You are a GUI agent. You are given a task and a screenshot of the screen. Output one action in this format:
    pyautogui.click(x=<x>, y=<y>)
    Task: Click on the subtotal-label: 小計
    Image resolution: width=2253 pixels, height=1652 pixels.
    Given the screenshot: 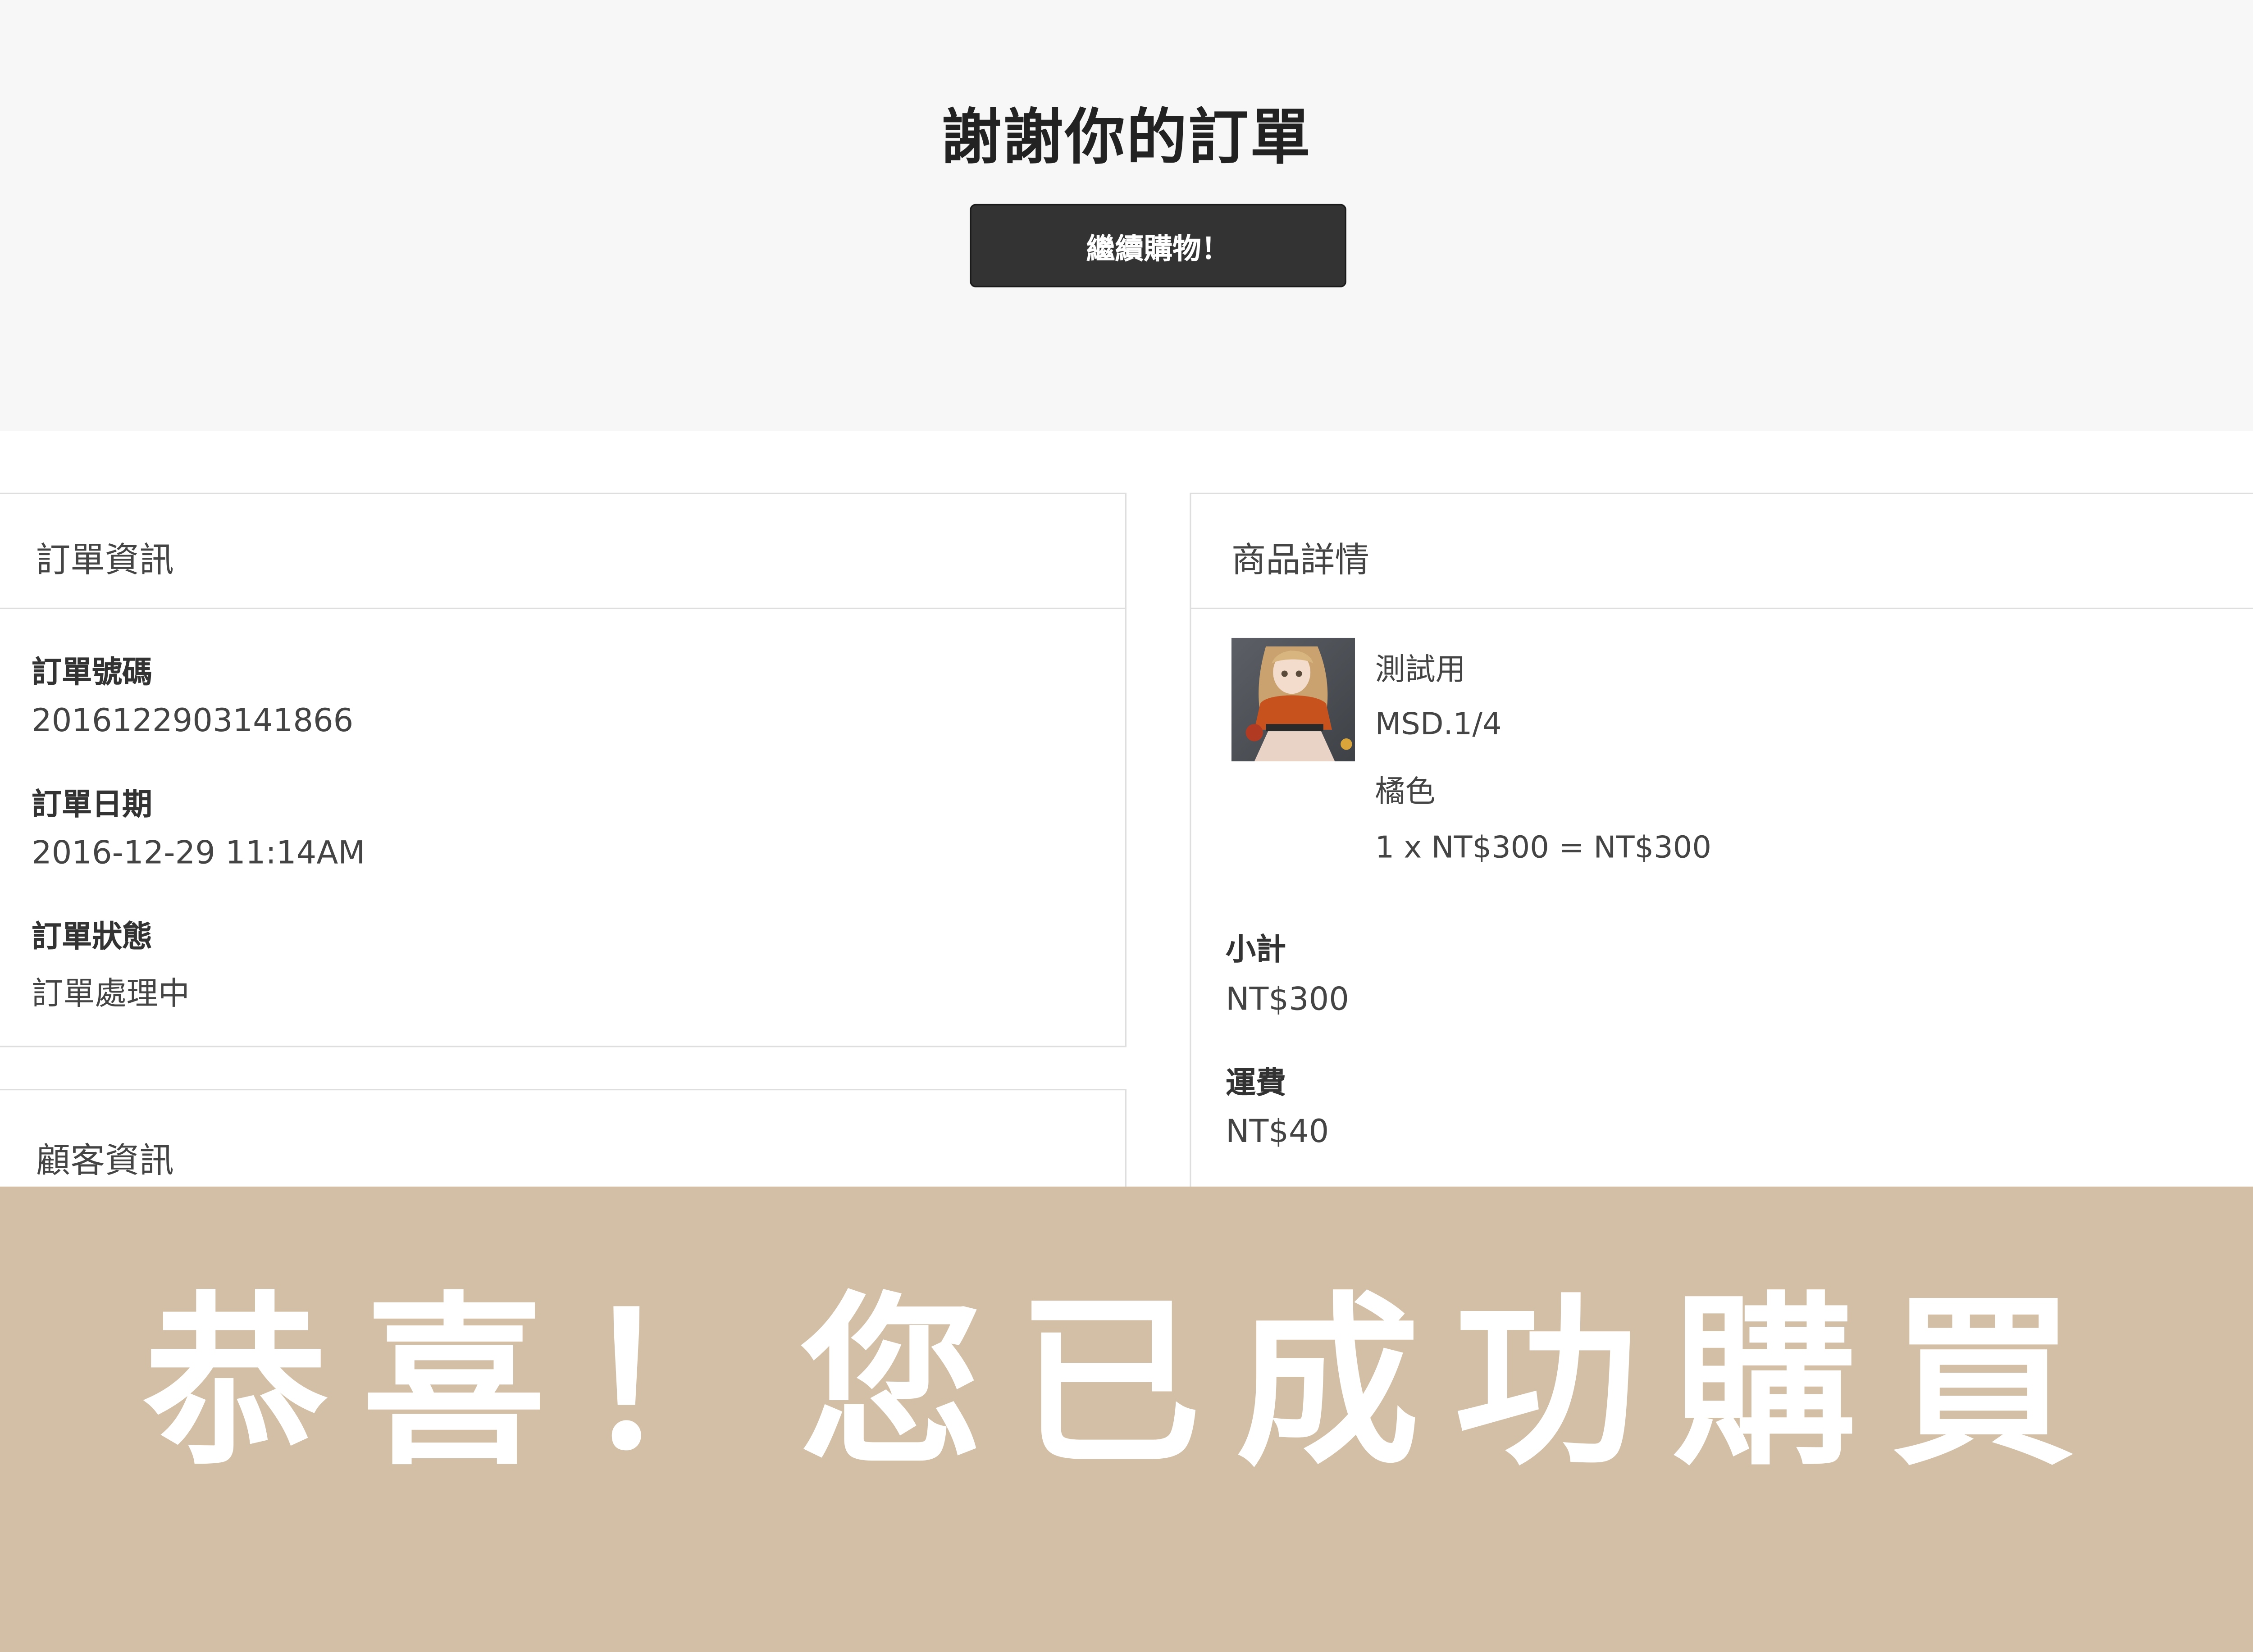 What is the action you would take?
    pyautogui.click(x=1256, y=949)
    